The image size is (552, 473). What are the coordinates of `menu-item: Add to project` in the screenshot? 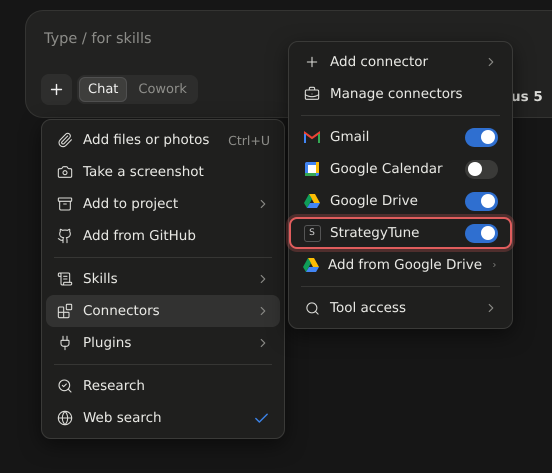 It's located at (163, 204).